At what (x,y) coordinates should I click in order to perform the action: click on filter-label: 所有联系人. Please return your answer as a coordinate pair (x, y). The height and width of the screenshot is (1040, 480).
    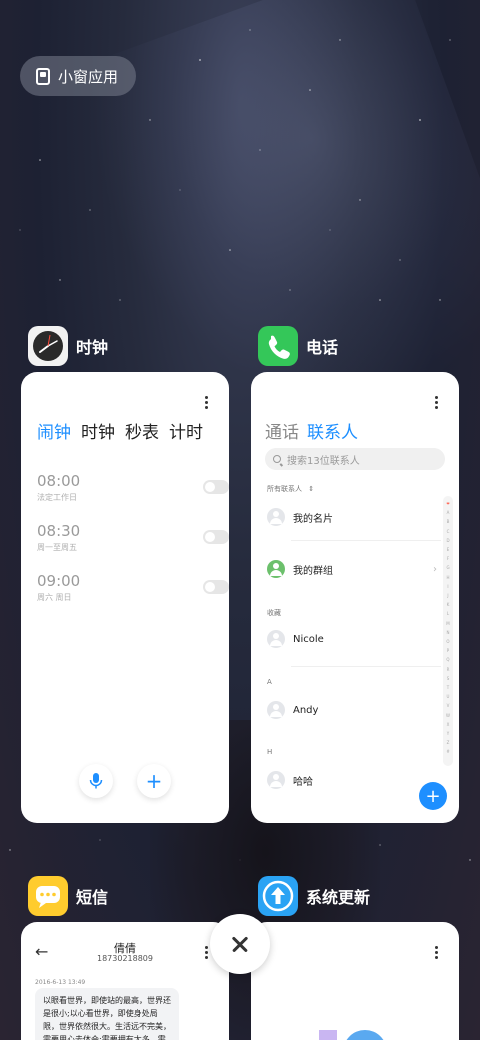
    Looking at the image, I should click on (284, 489).